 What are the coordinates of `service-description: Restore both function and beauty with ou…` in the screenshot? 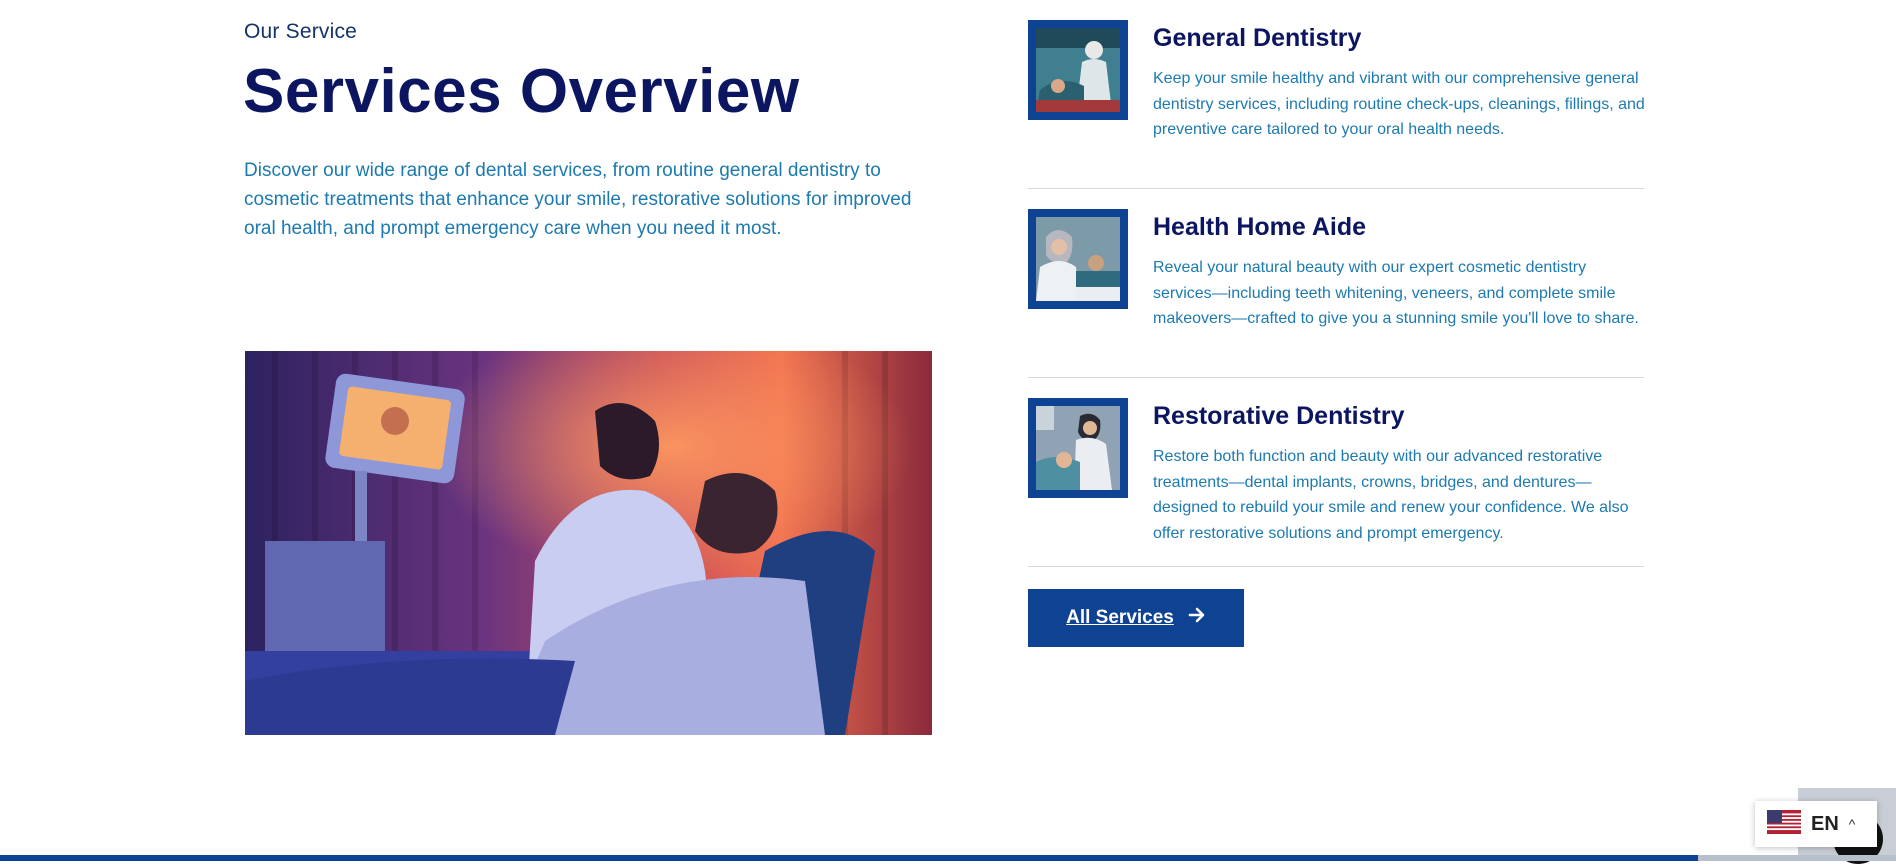 It's located at (1391, 495).